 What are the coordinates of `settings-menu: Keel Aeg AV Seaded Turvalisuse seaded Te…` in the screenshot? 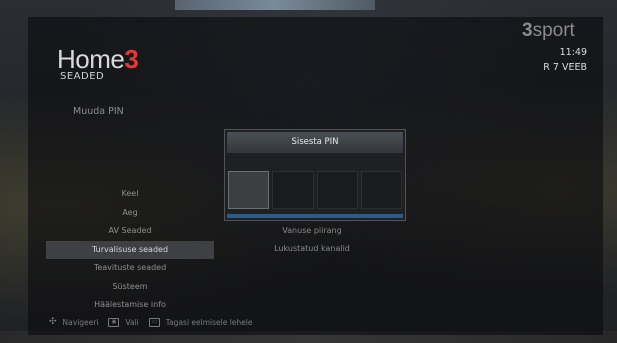 It's located at (130, 250).